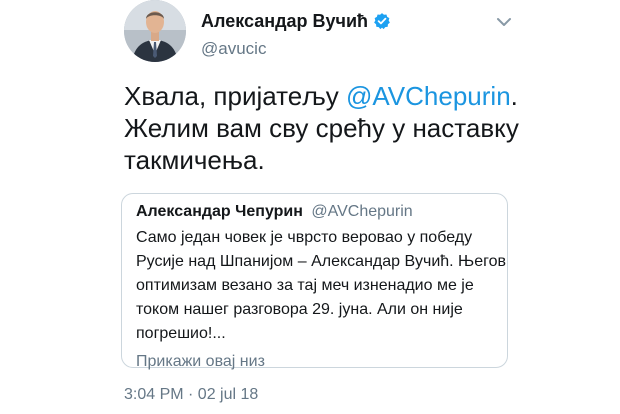  I want to click on avatar, so click(155, 31).